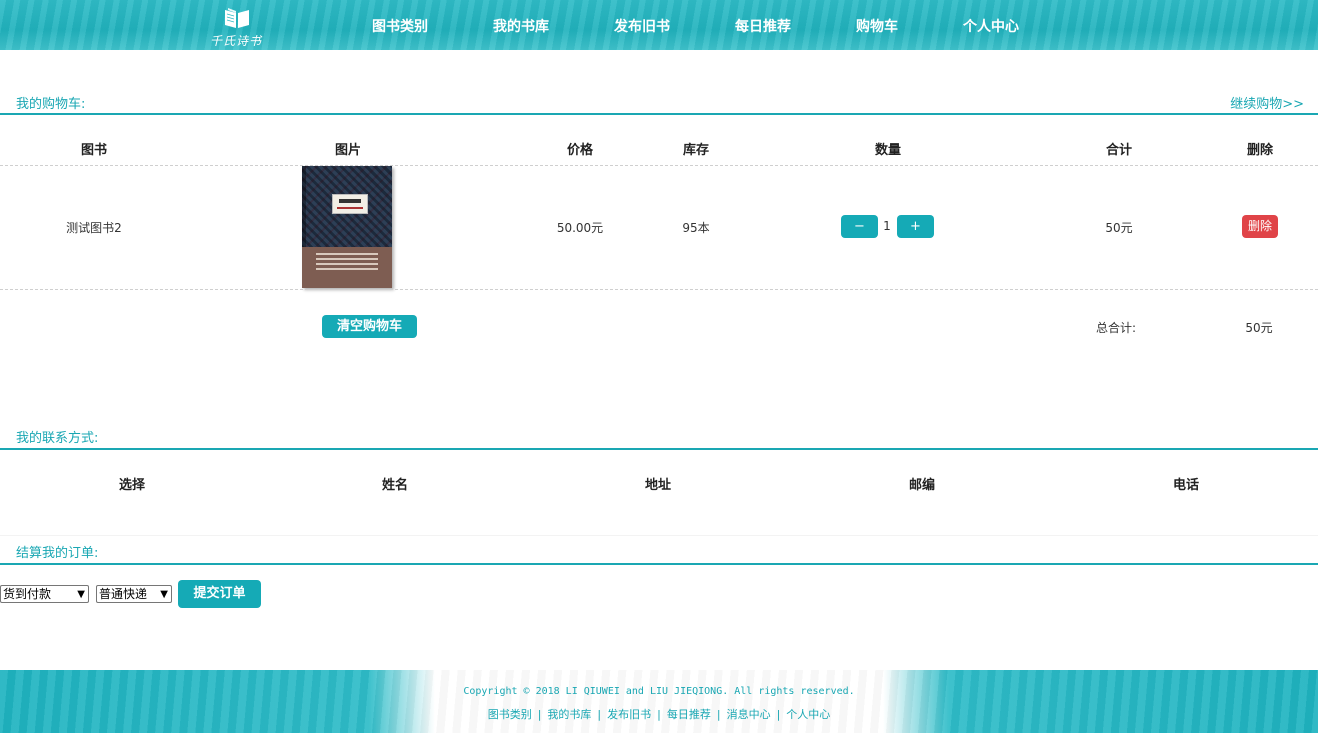 Image resolution: width=1318 pixels, height=733 pixels. I want to click on footer-link-message-center: 消息中心, so click(749, 714).